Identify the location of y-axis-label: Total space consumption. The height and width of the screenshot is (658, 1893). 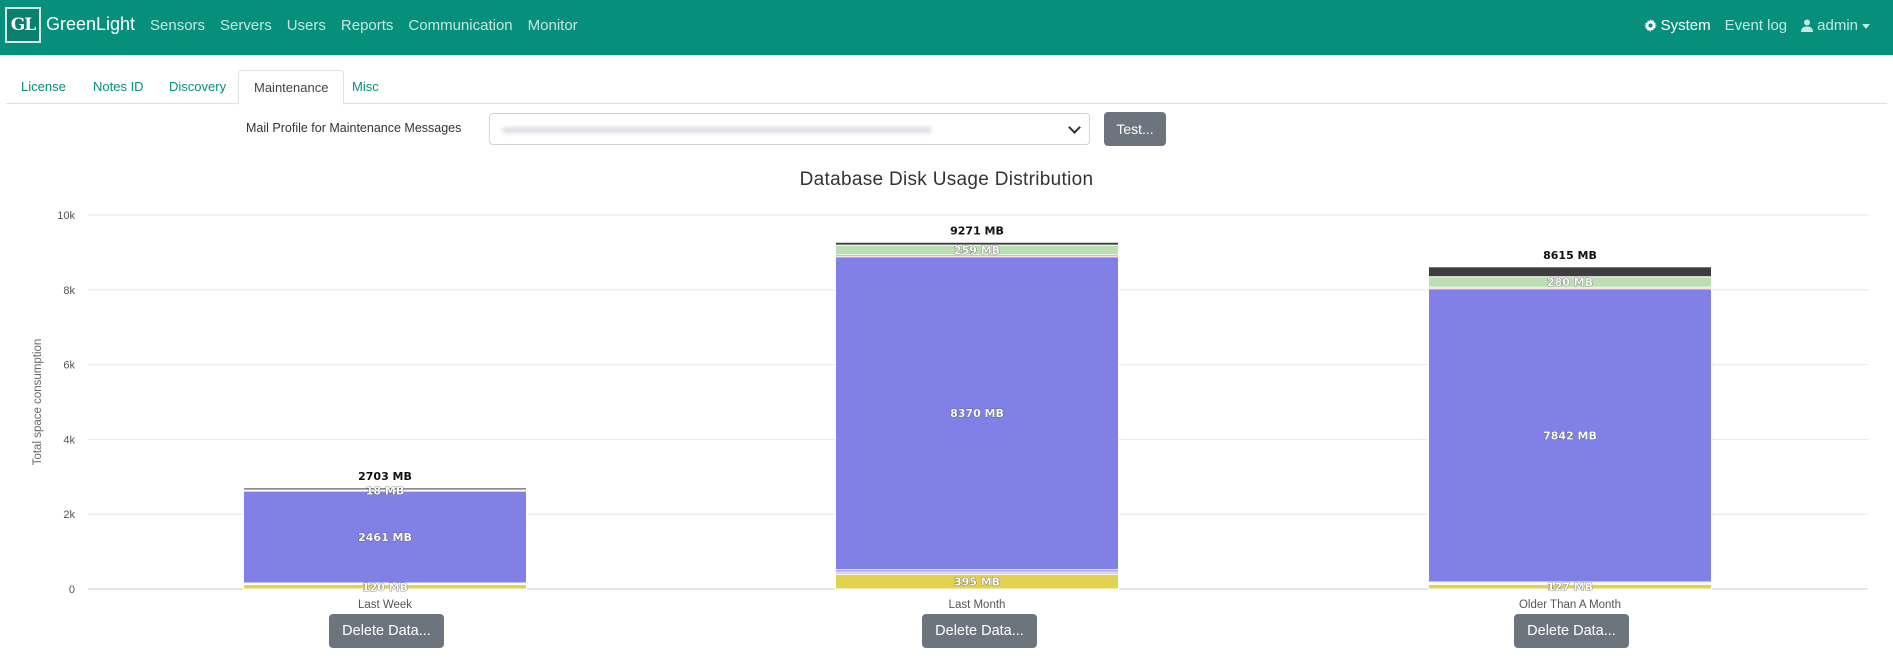
(38, 402).